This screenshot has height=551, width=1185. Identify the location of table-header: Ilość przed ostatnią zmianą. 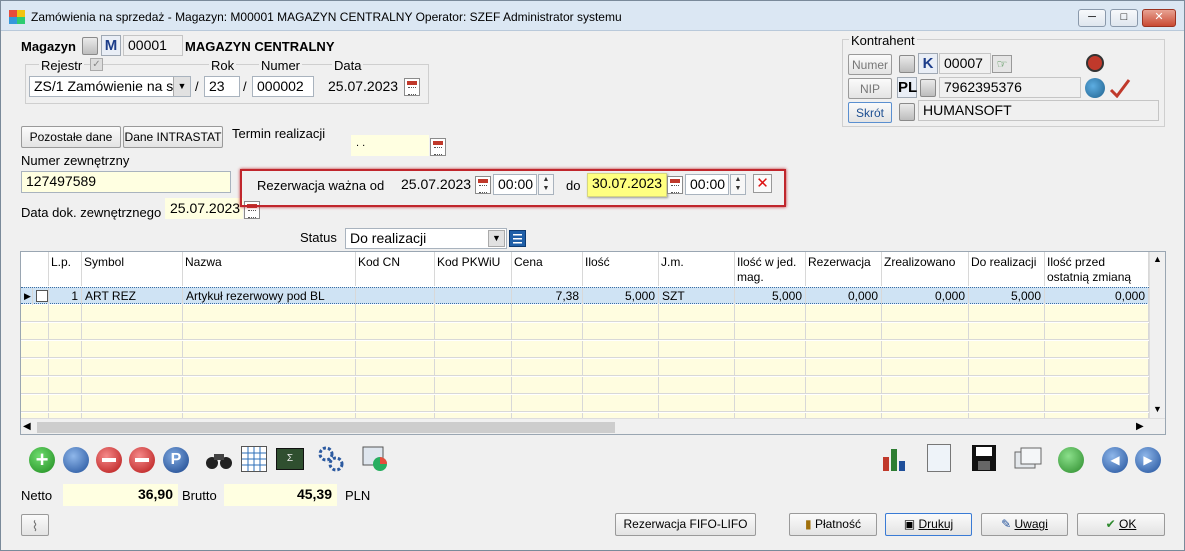
(1097, 269).